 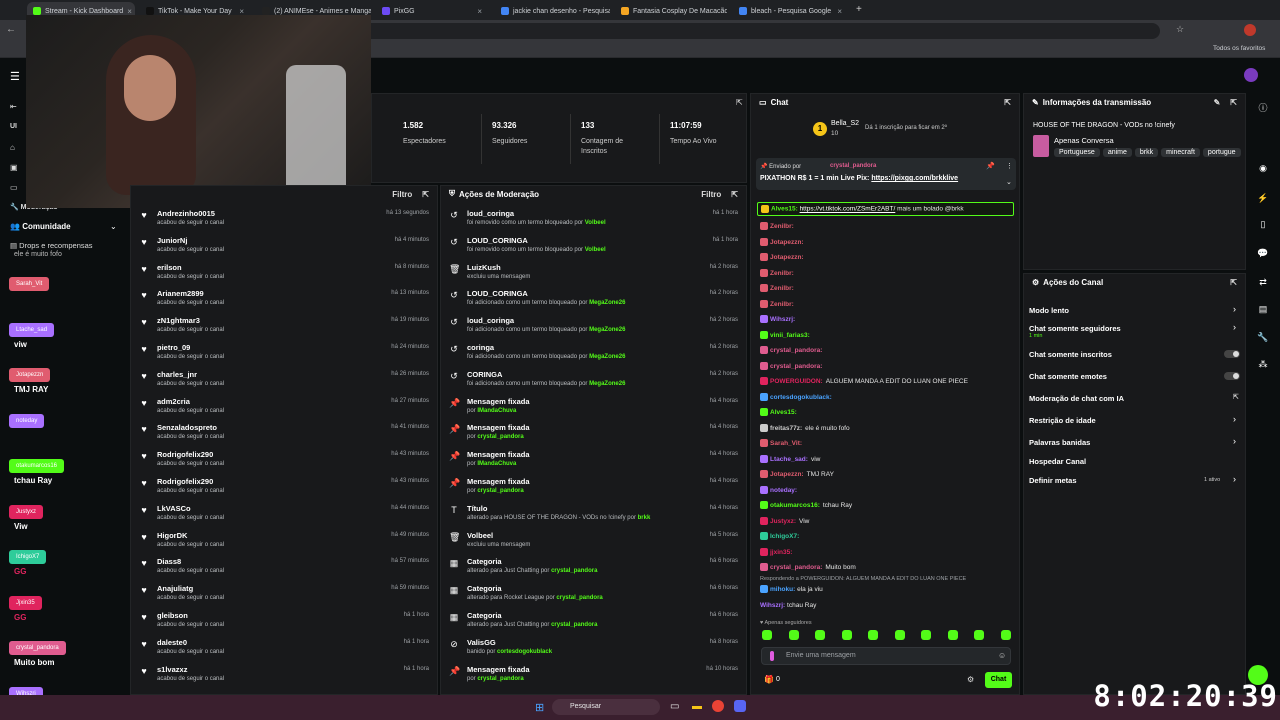 I want to click on discord-icon, so click(x=740, y=706).